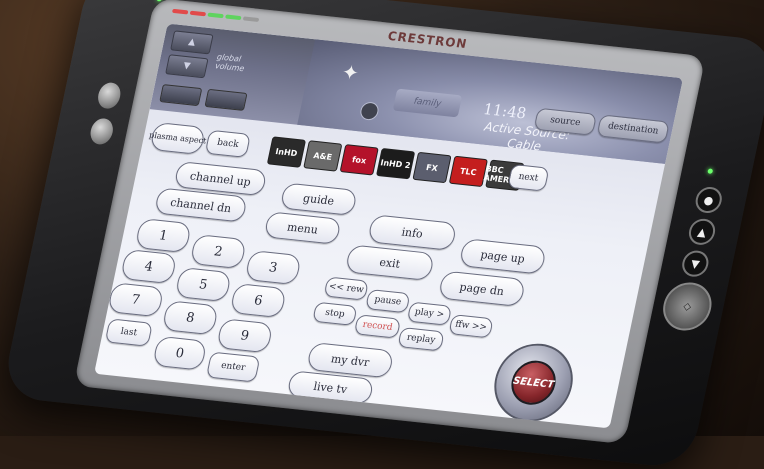 This screenshot has width=764, height=469. Describe the element at coordinates (702, 232) in the screenshot. I see `right-hard-button-up: ▲` at that location.